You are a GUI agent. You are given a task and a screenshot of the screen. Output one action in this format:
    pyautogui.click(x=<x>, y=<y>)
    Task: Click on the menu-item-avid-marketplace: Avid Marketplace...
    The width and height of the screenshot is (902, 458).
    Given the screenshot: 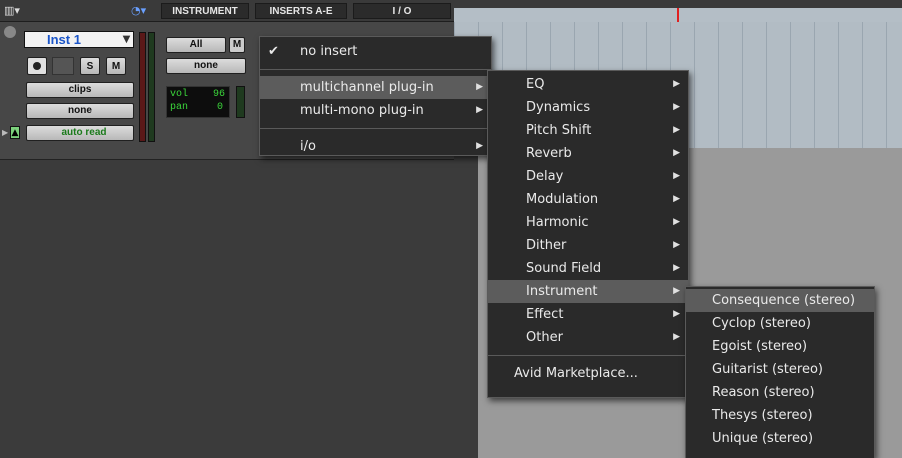 What is the action you would take?
    pyautogui.click(x=588, y=373)
    